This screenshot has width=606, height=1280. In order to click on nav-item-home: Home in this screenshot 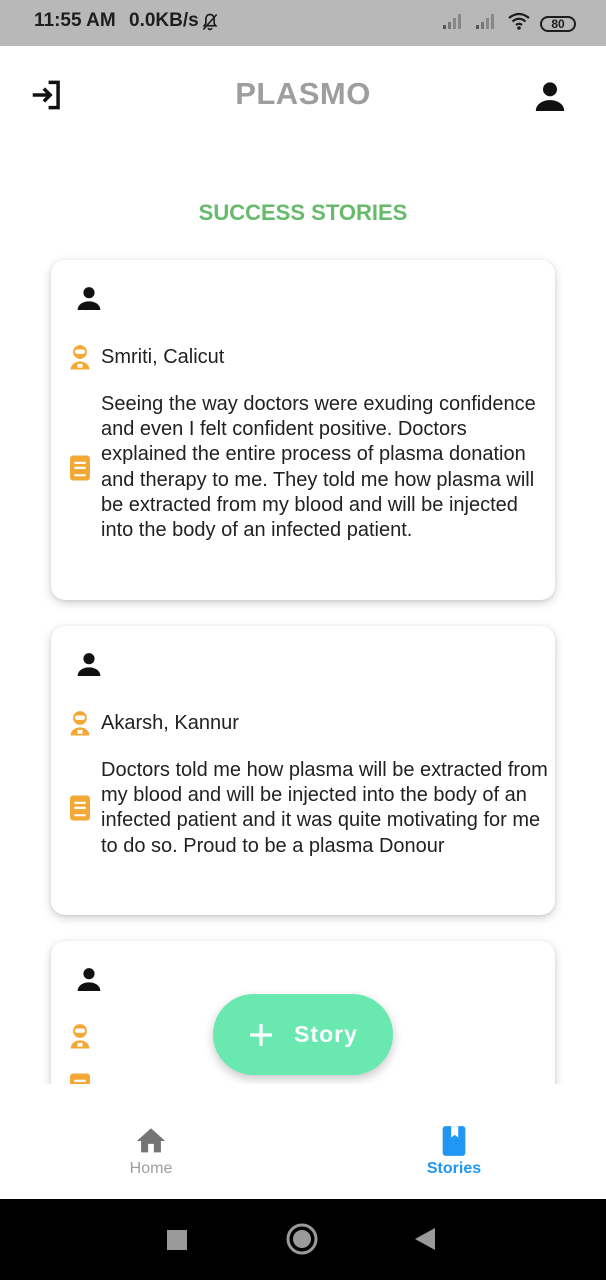, I will do `click(151, 1151)`.